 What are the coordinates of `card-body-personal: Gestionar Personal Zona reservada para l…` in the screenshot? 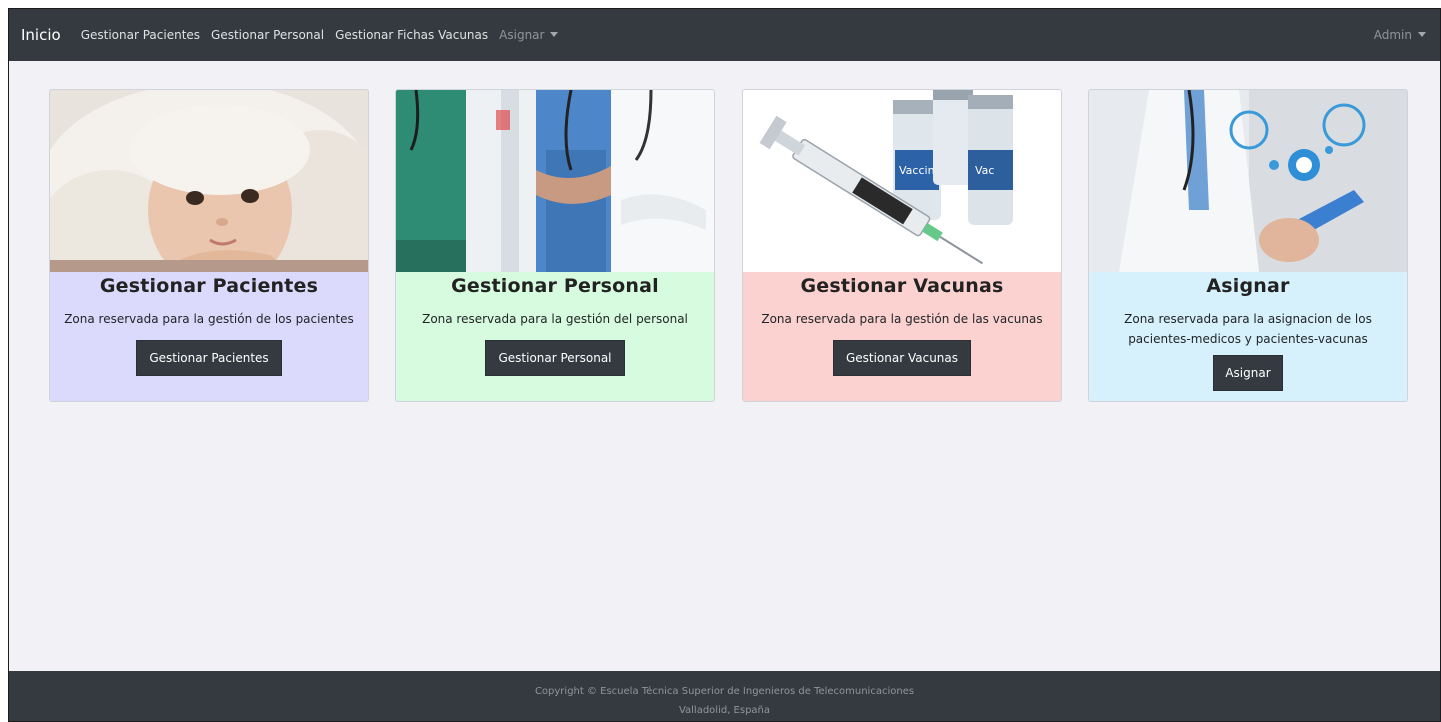 It's located at (555, 336).